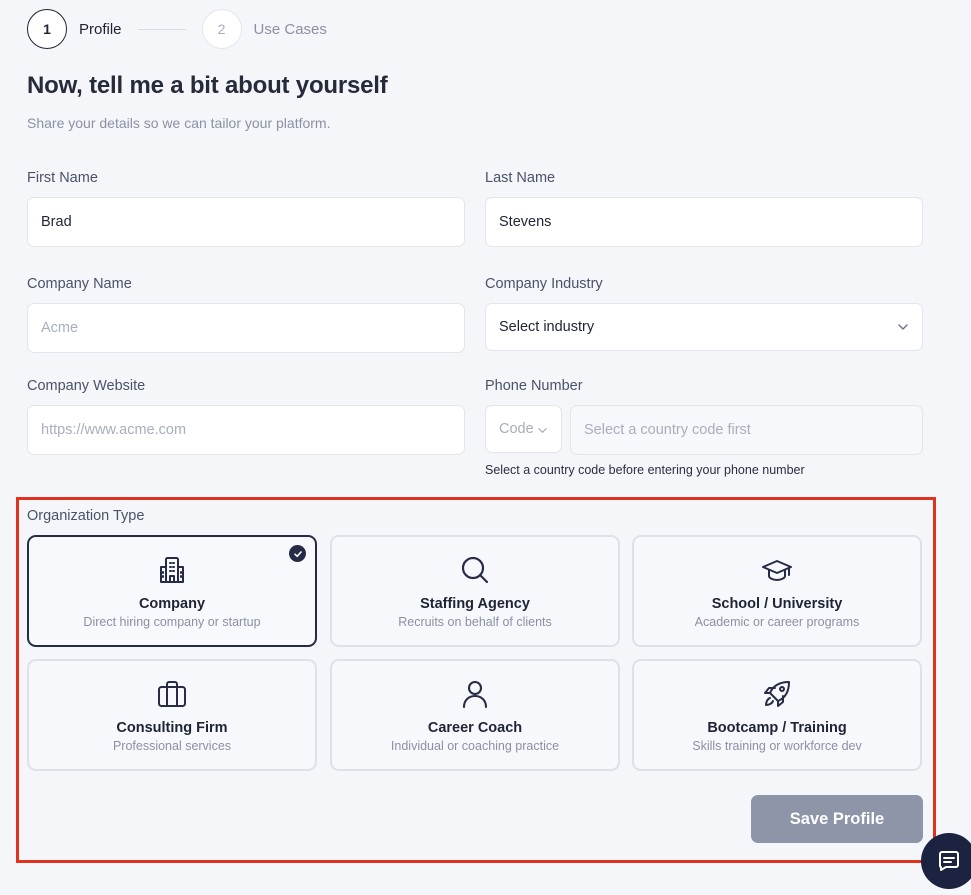  What do you see at coordinates (161, 29) in the screenshot?
I see `step-connector` at bounding box center [161, 29].